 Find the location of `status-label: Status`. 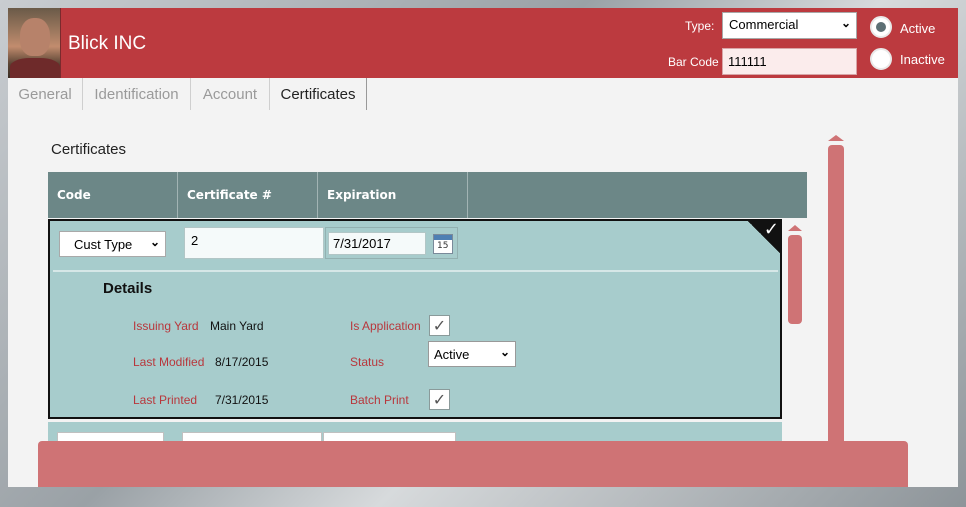

status-label: Status is located at coordinates (367, 362).